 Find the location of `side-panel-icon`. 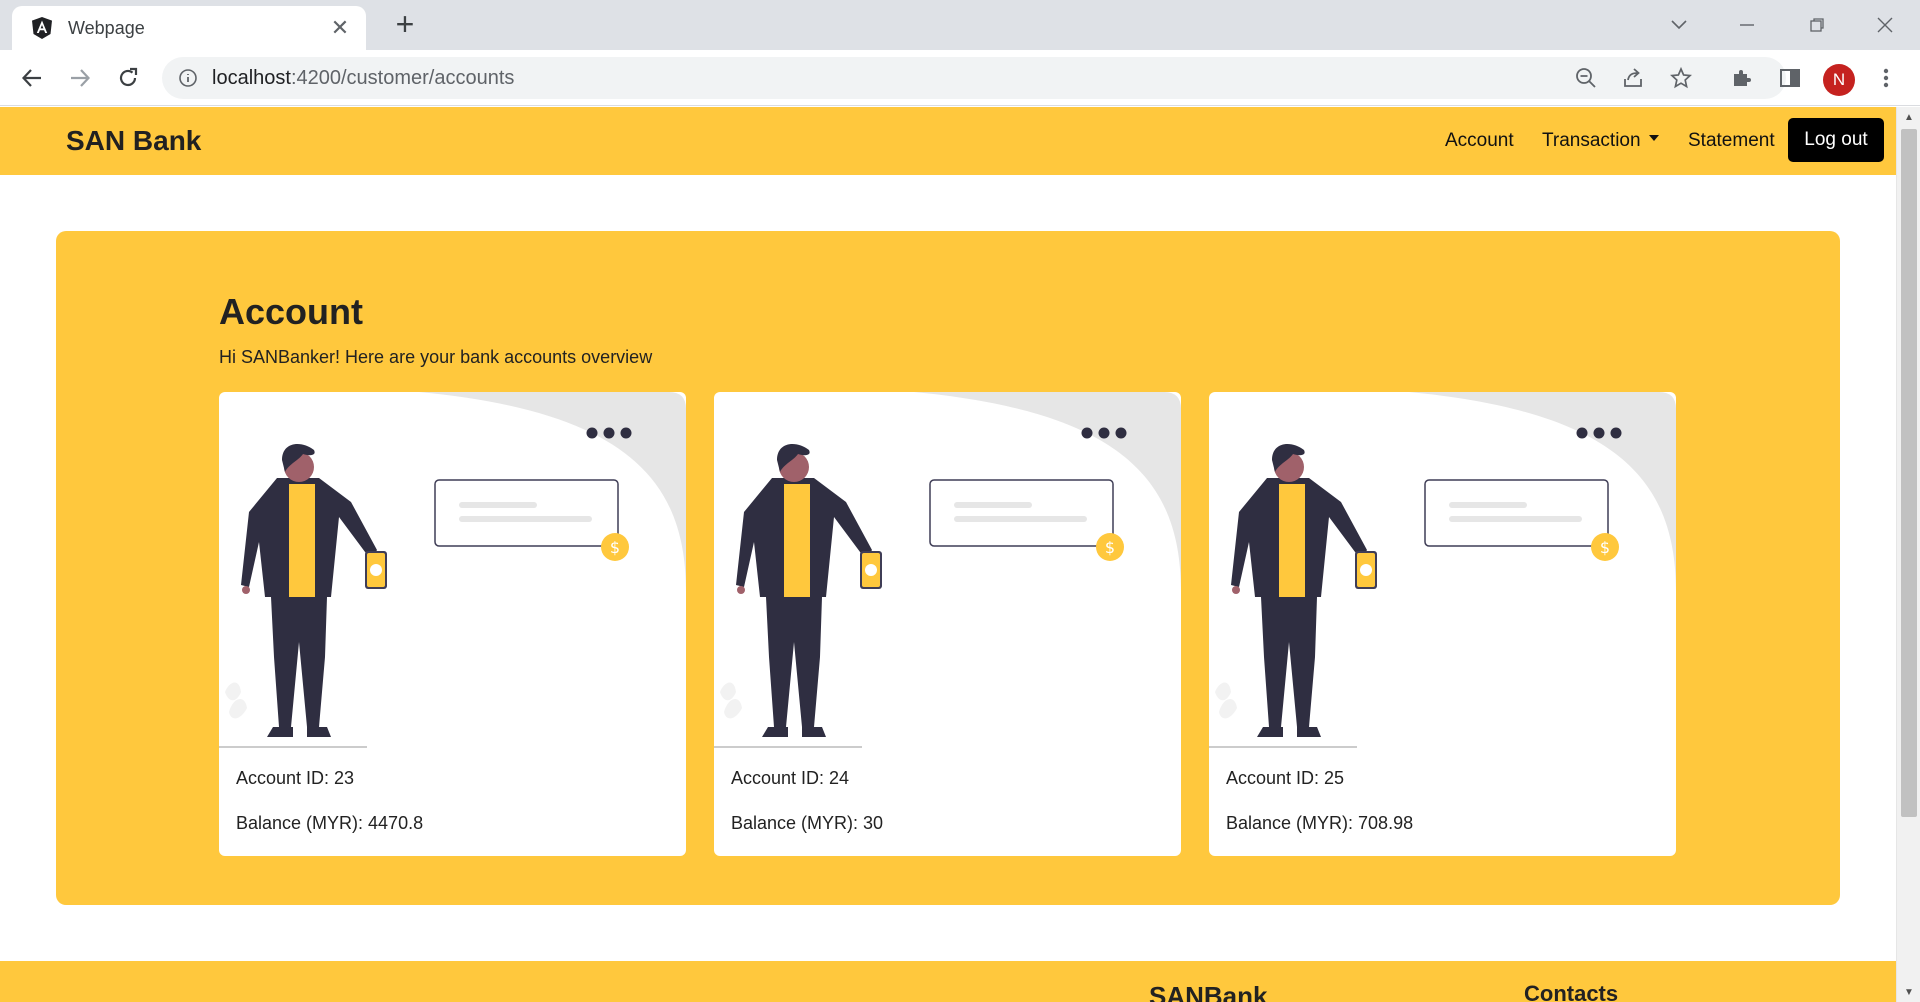

side-panel-icon is located at coordinates (1790, 78).